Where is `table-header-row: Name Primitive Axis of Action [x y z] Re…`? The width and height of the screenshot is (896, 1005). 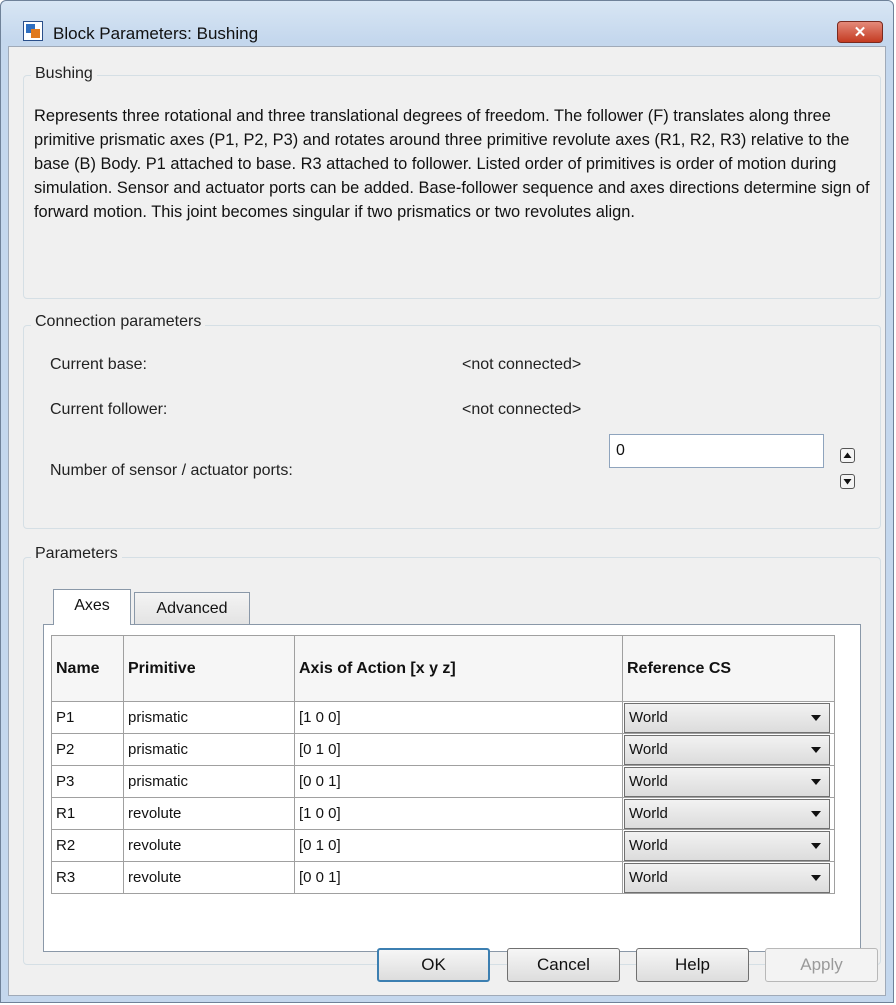
table-header-row: Name Primitive Axis of Action [x y z] Re… is located at coordinates (443, 668).